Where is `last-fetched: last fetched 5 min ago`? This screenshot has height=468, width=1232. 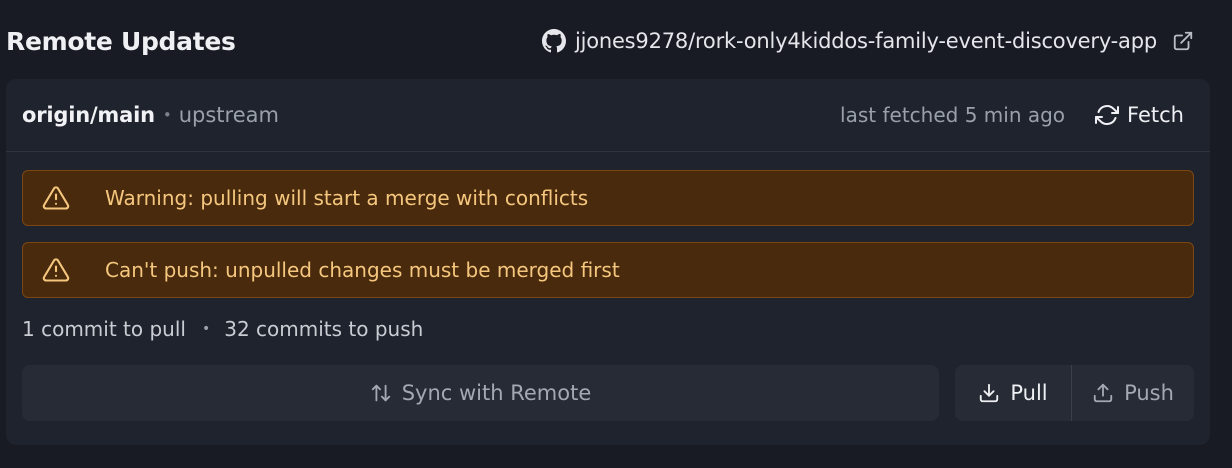 last-fetched: last fetched 5 min ago is located at coordinates (953, 115).